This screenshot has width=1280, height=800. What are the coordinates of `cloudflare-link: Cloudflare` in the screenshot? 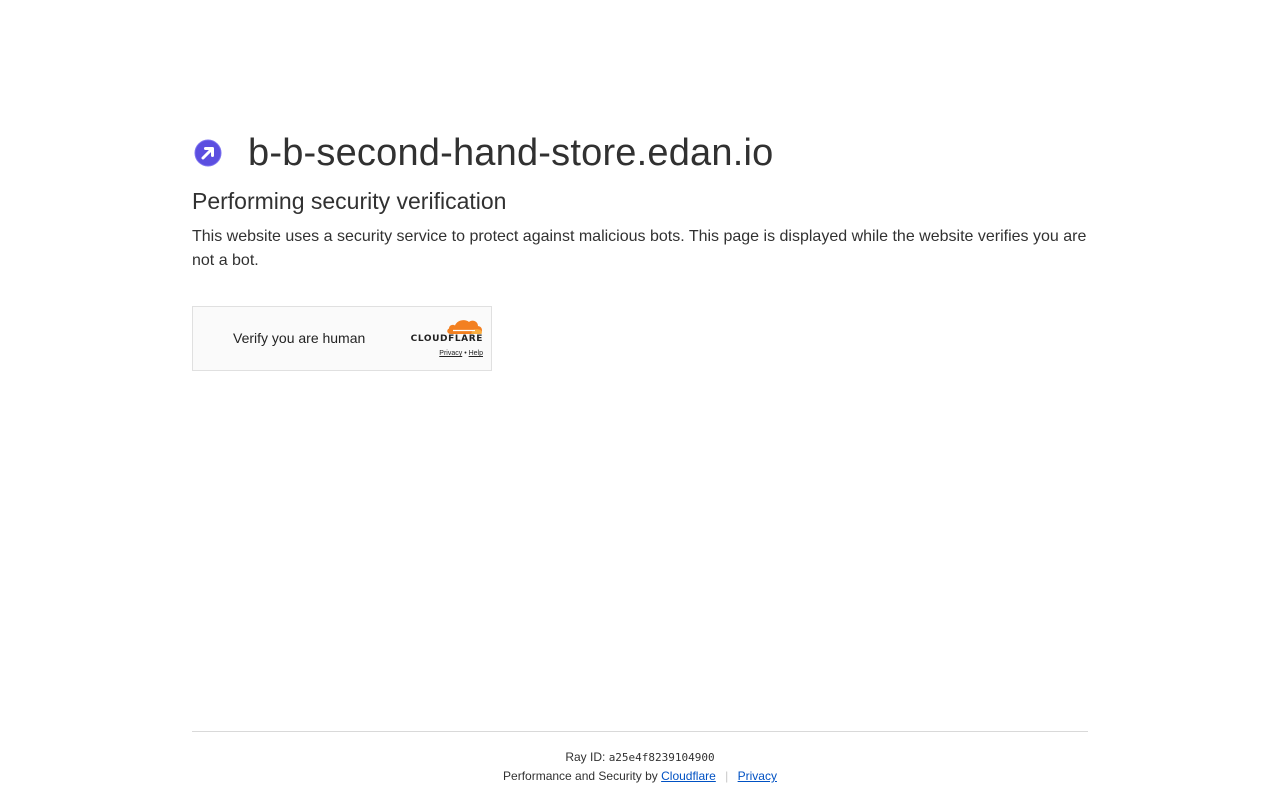 It's located at (688, 776).